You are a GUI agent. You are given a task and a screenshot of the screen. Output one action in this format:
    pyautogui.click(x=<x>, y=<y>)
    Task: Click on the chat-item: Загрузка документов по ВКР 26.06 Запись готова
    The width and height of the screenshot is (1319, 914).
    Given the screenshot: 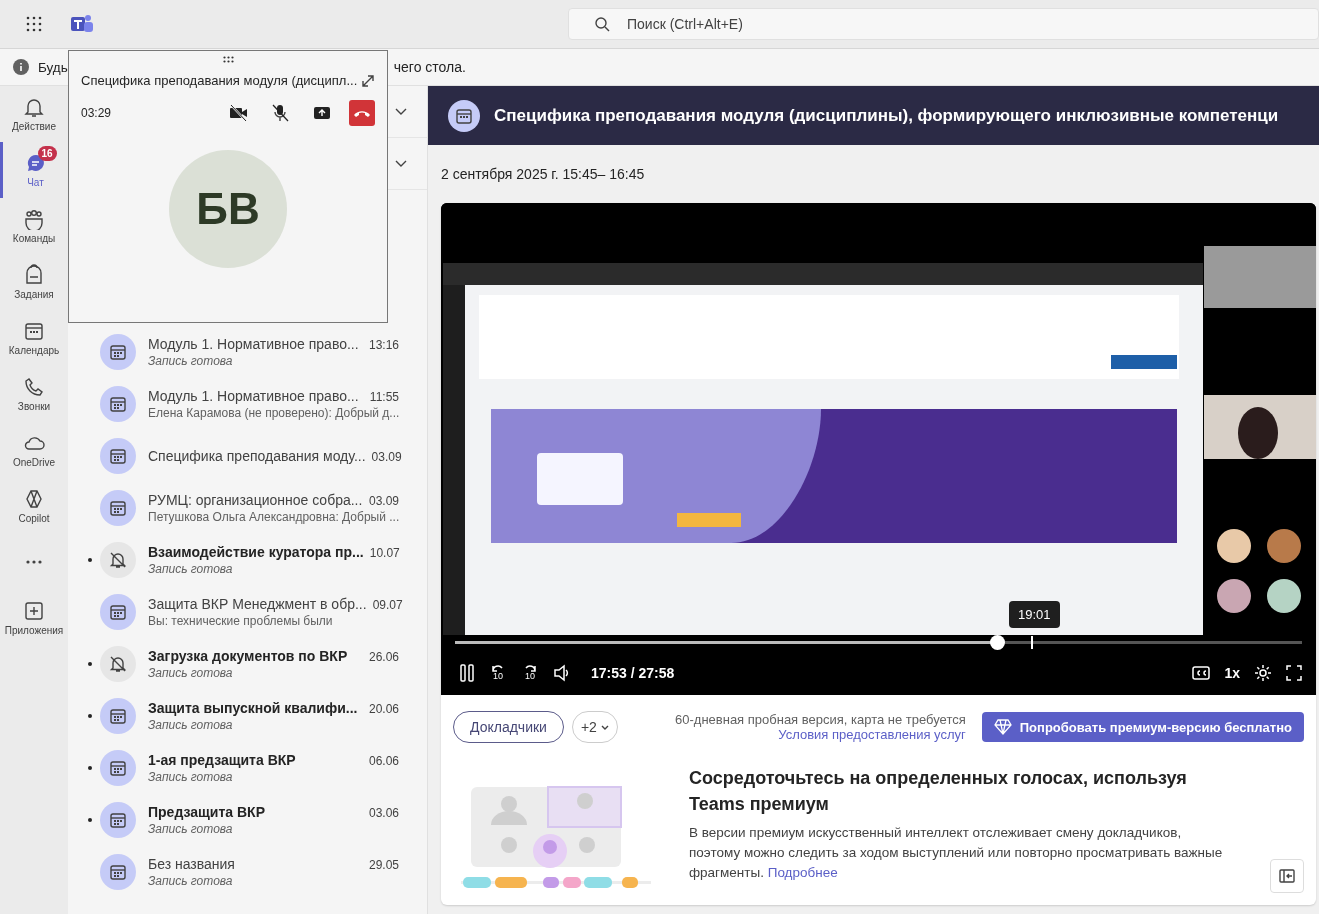 What is the action you would take?
    pyautogui.click(x=247, y=664)
    